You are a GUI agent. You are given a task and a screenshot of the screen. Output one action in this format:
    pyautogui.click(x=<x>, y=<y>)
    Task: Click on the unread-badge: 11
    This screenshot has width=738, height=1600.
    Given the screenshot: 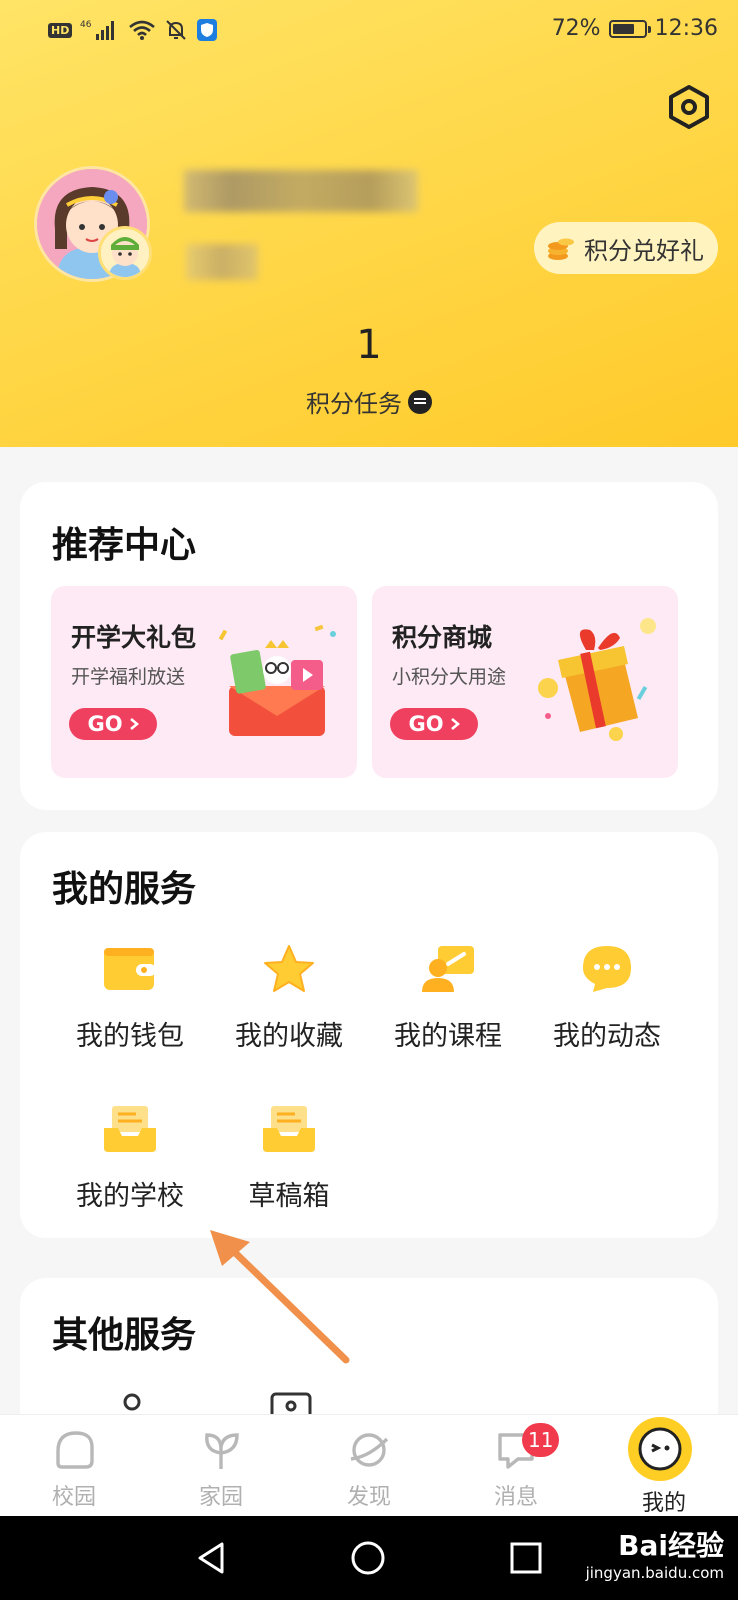 What is the action you would take?
    pyautogui.click(x=541, y=1440)
    